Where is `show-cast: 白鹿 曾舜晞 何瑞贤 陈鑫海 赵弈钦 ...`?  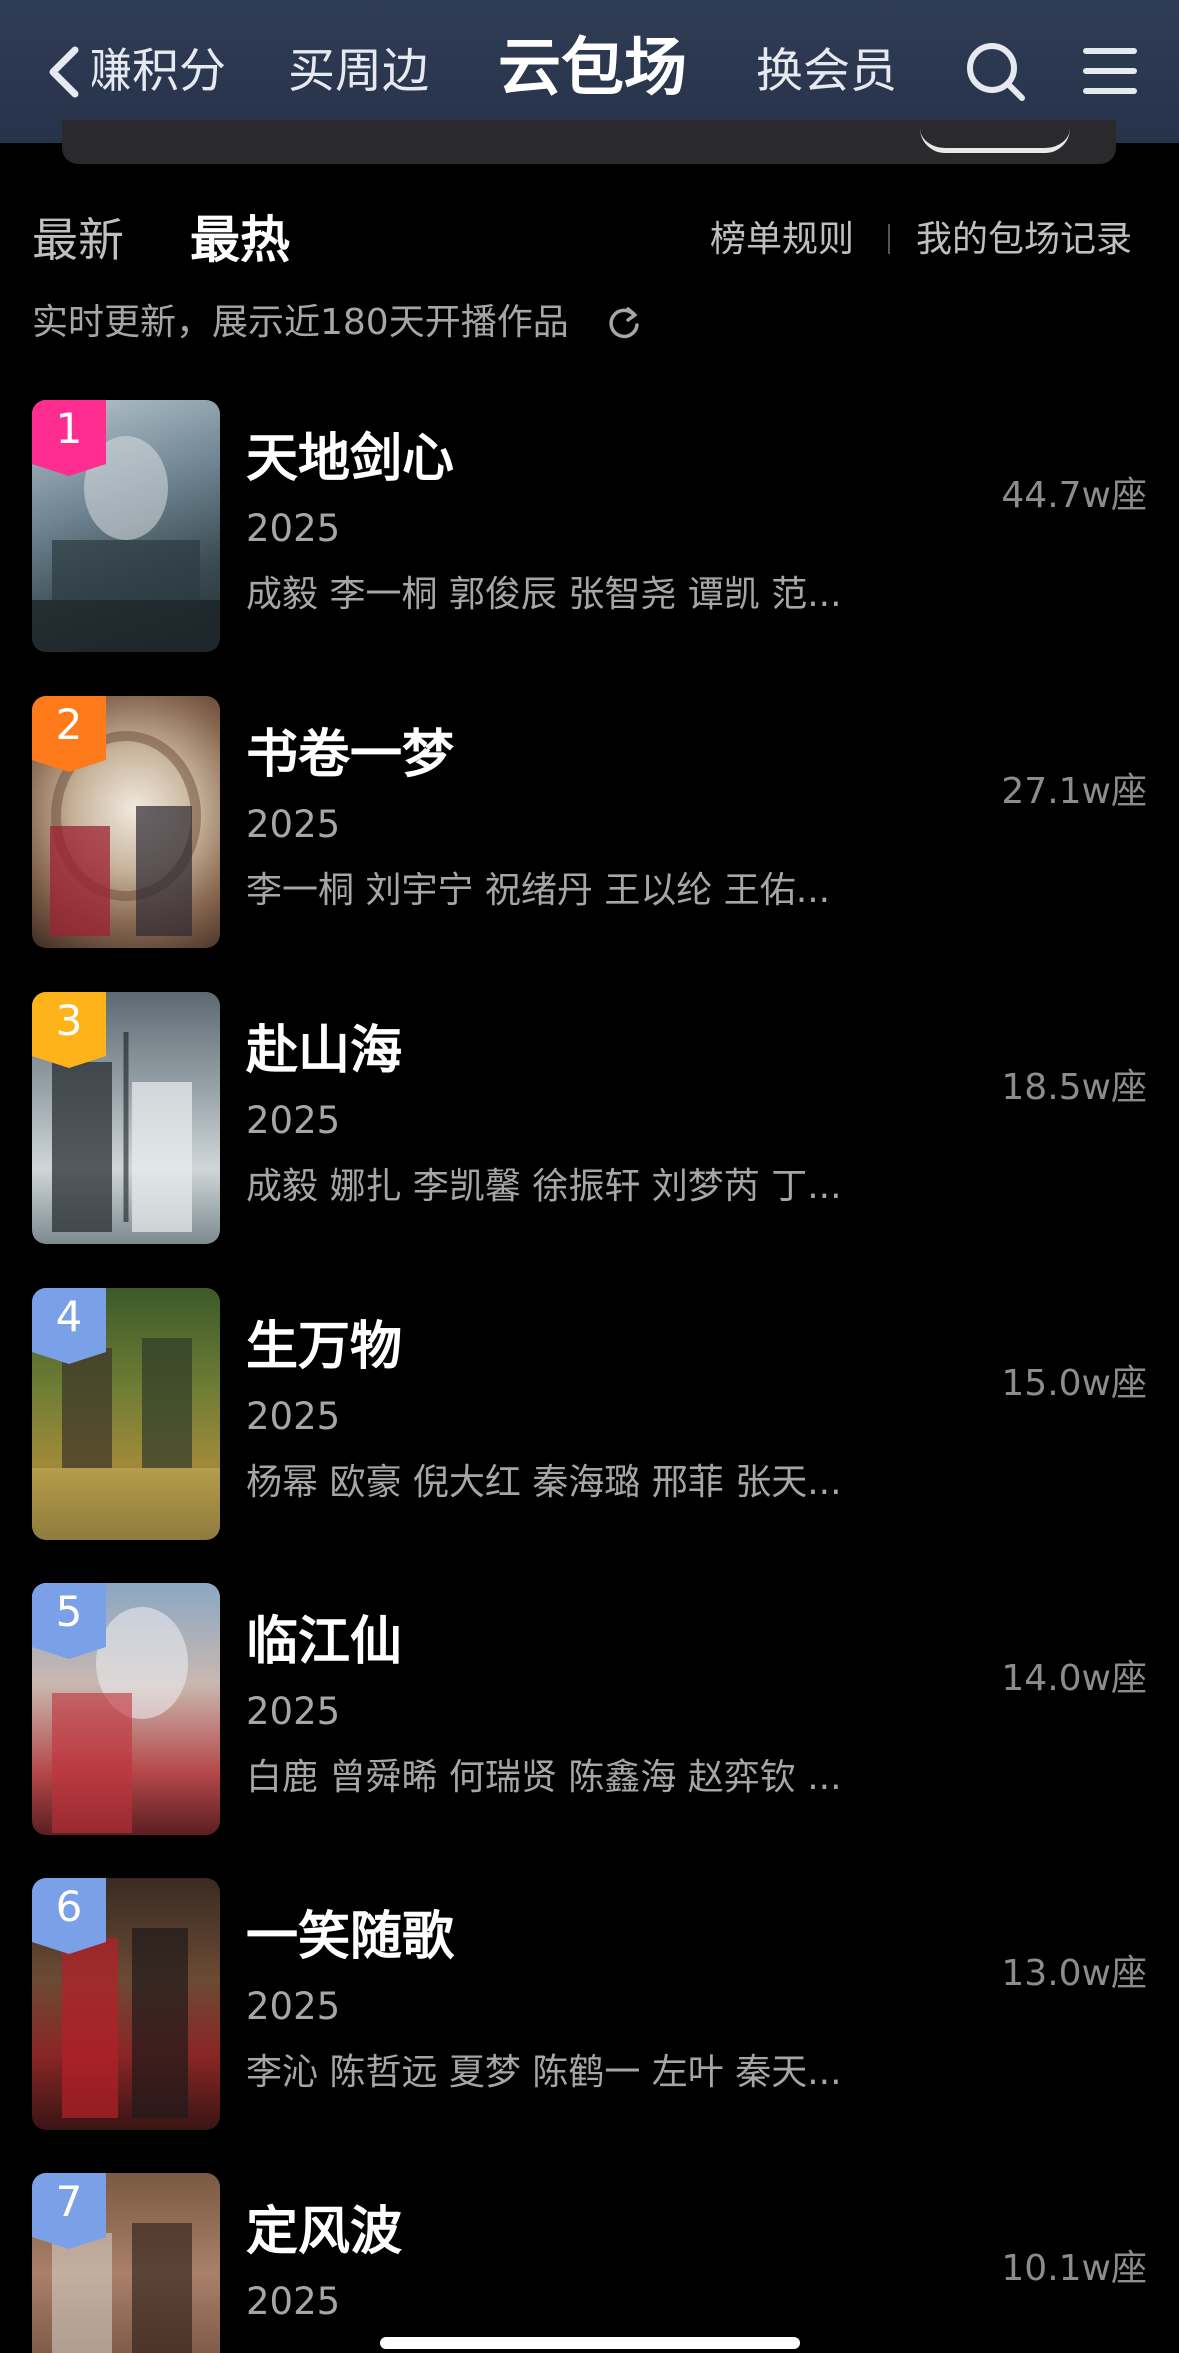
show-cast: 白鹿 曾舜晞 何瑞贤 陈鑫海 赵弈钦 ... is located at coordinates (544, 1777).